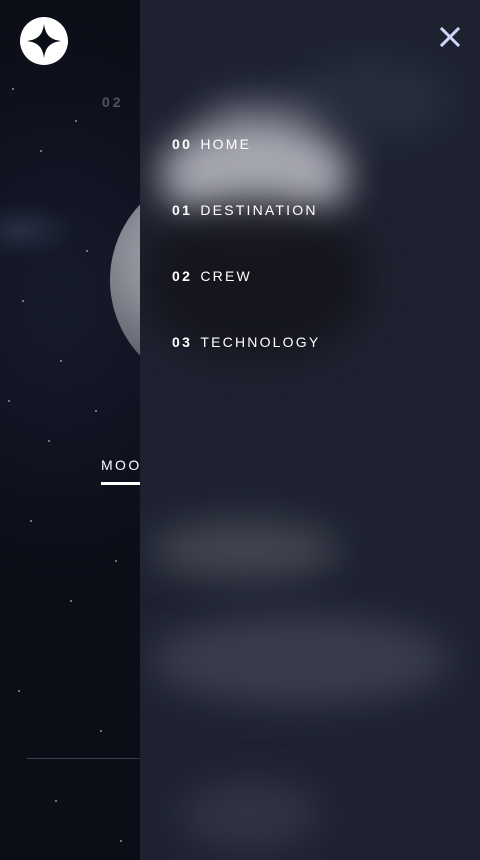 This screenshot has height=860, width=480. I want to click on step-number: 02, so click(113, 102).